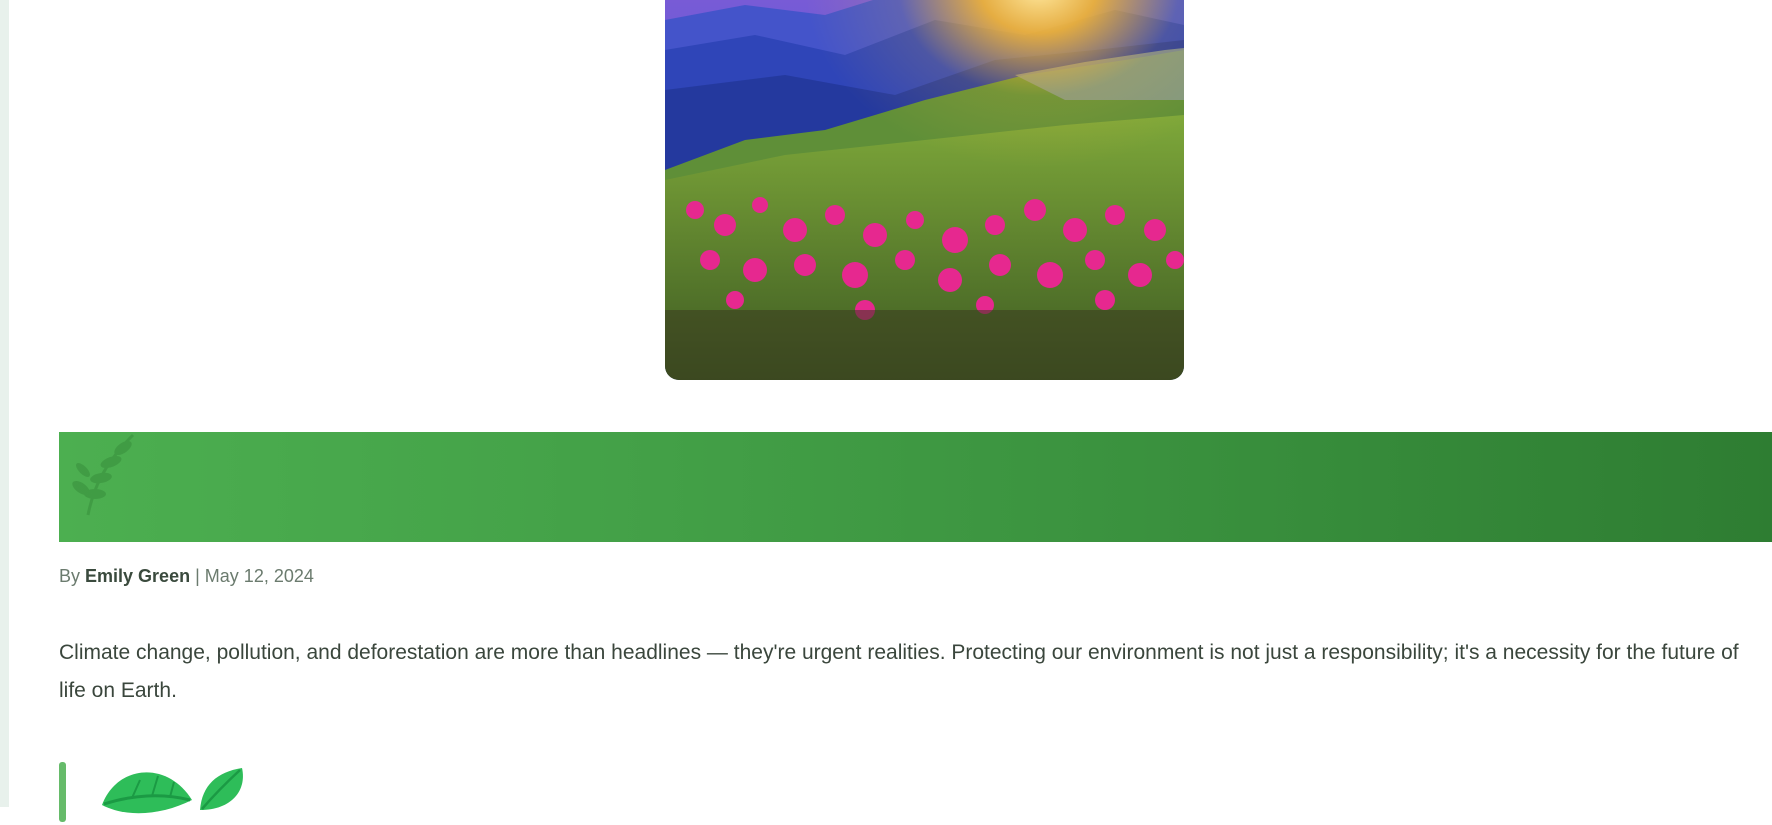  Describe the element at coordinates (62, 792) in the screenshot. I see `quote-accent-bar` at that location.